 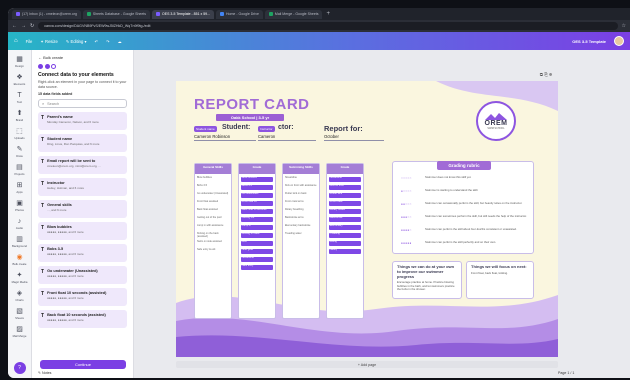 What do you see at coordinates (19, 246) in the screenshot?
I see `rail-label: Background` at bounding box center [19, 246].